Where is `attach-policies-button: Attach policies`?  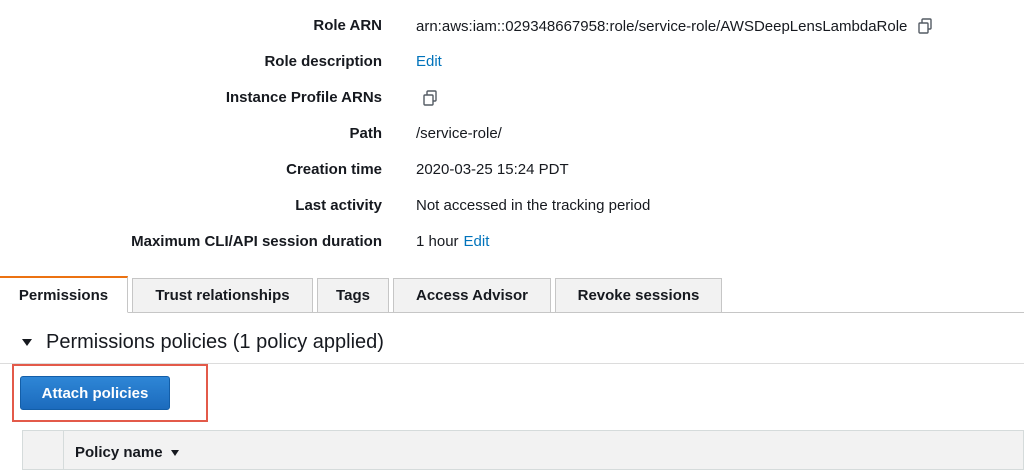
attach-policies-button: Attach policies is located at coordinates (95, 393).